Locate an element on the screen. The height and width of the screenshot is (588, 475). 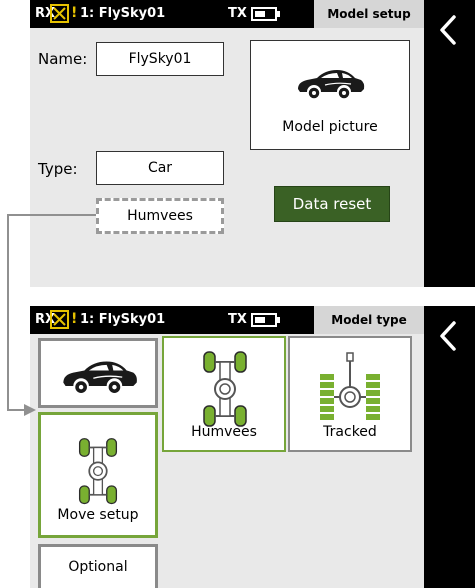
model-picture-button: Model picture is located at coordinates (330, 95).